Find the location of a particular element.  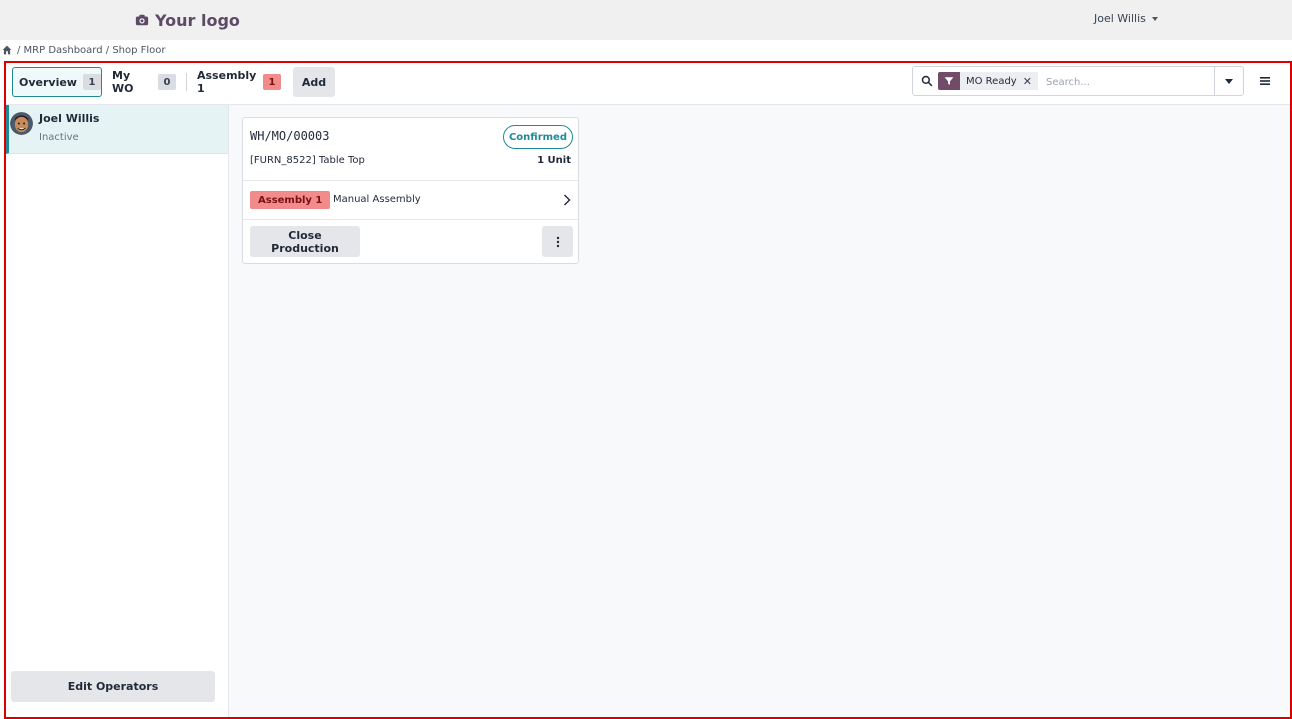

vertical-ellipsis-icon is located at coordinates (557, 241).